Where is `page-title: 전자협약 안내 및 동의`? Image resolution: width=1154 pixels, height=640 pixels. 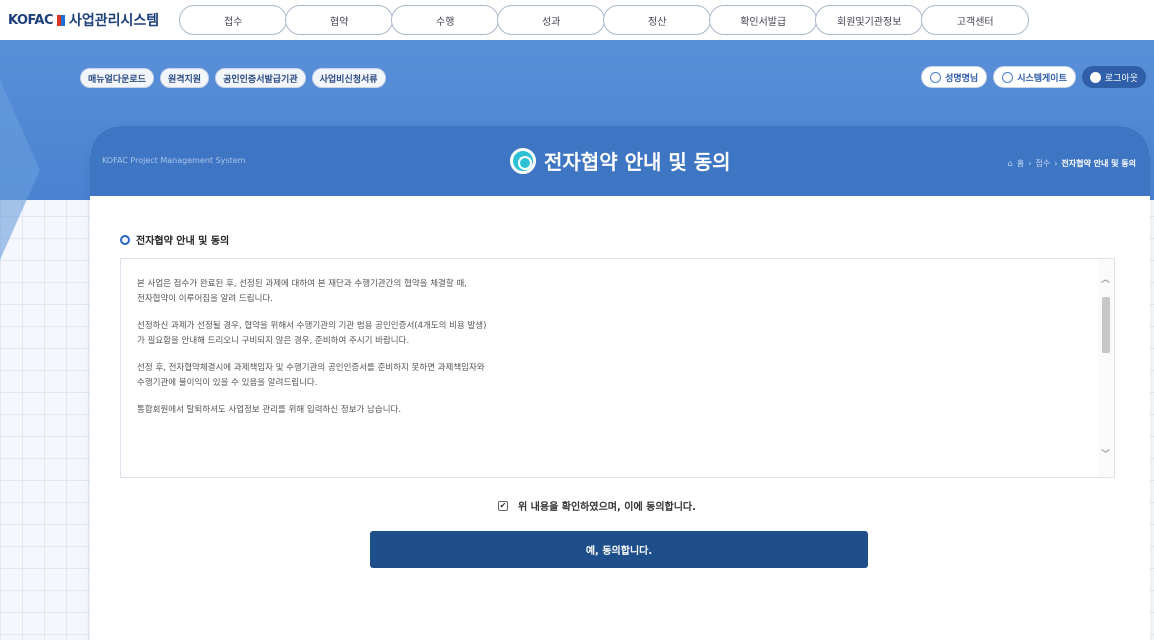 page-title: 전자협약 안내 및 동의 is located at coordinates (620, 160).